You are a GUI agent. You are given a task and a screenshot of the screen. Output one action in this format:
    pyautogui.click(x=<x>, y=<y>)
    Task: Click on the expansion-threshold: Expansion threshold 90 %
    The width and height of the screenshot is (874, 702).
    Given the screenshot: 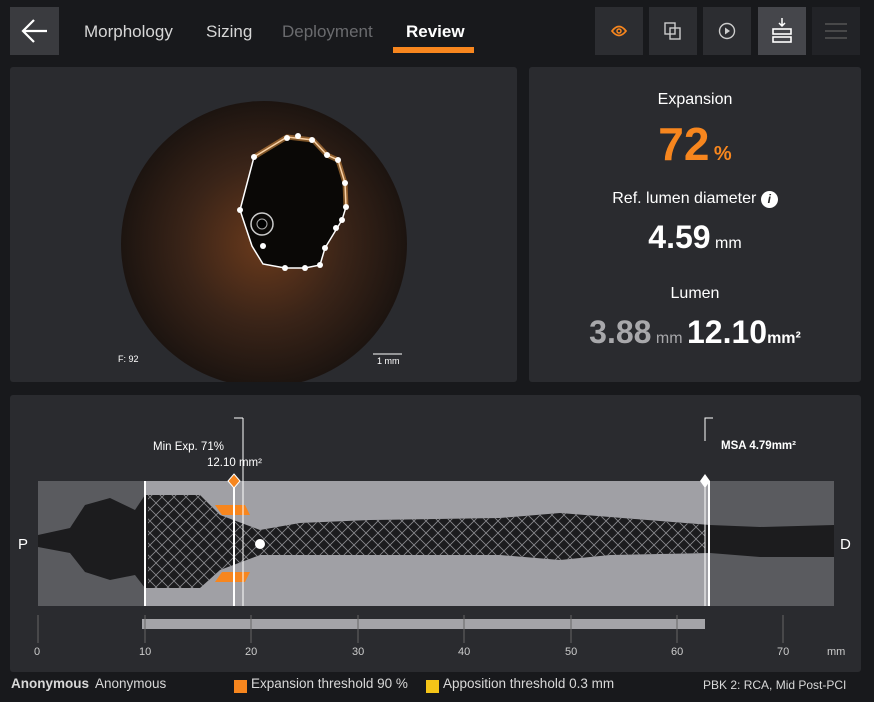 What is the action you would take?
    pyautogui.click(x=329, y=683)
    